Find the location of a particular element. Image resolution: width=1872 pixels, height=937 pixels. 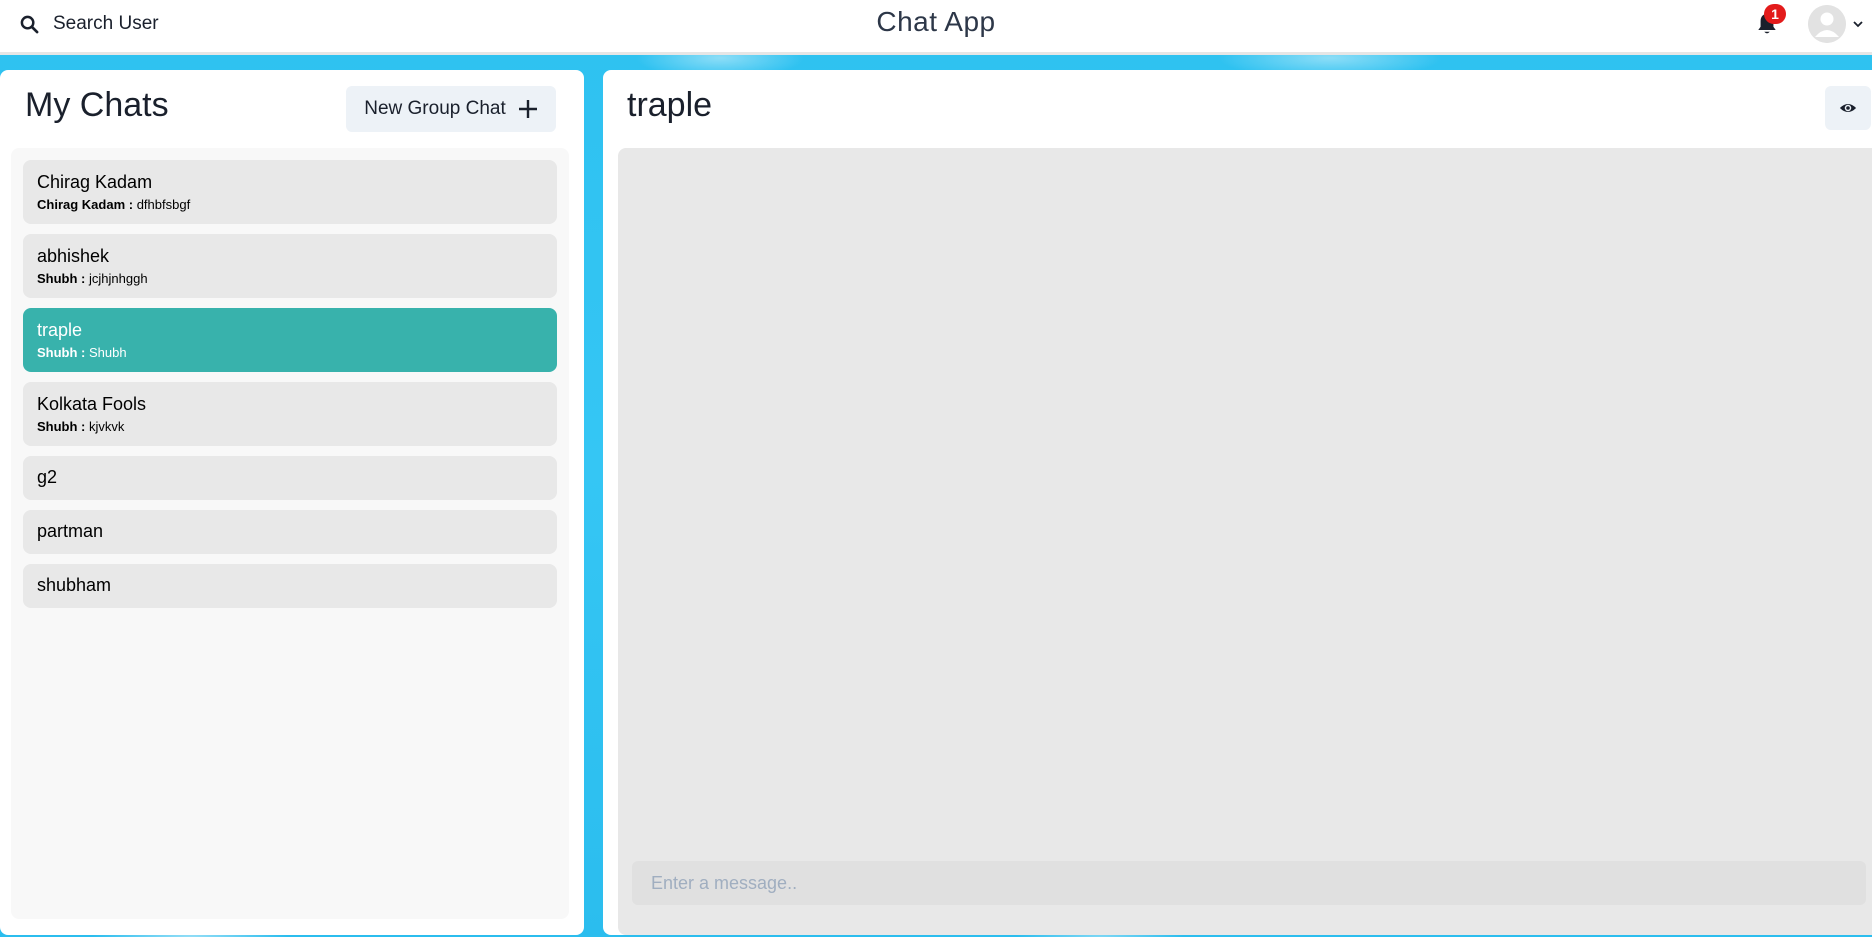

app-title: Chat App is located at coordinates (936, 21).